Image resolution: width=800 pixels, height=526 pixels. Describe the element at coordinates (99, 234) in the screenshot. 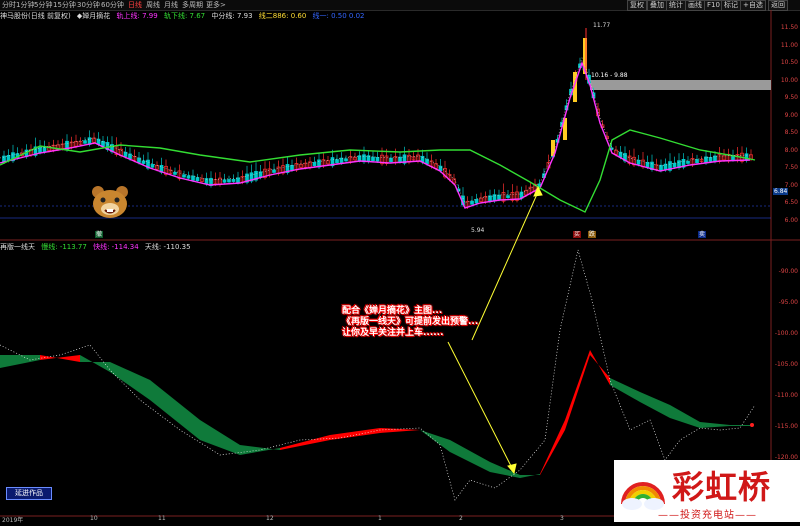

I see `signal-marker-1: 撤` at that location.